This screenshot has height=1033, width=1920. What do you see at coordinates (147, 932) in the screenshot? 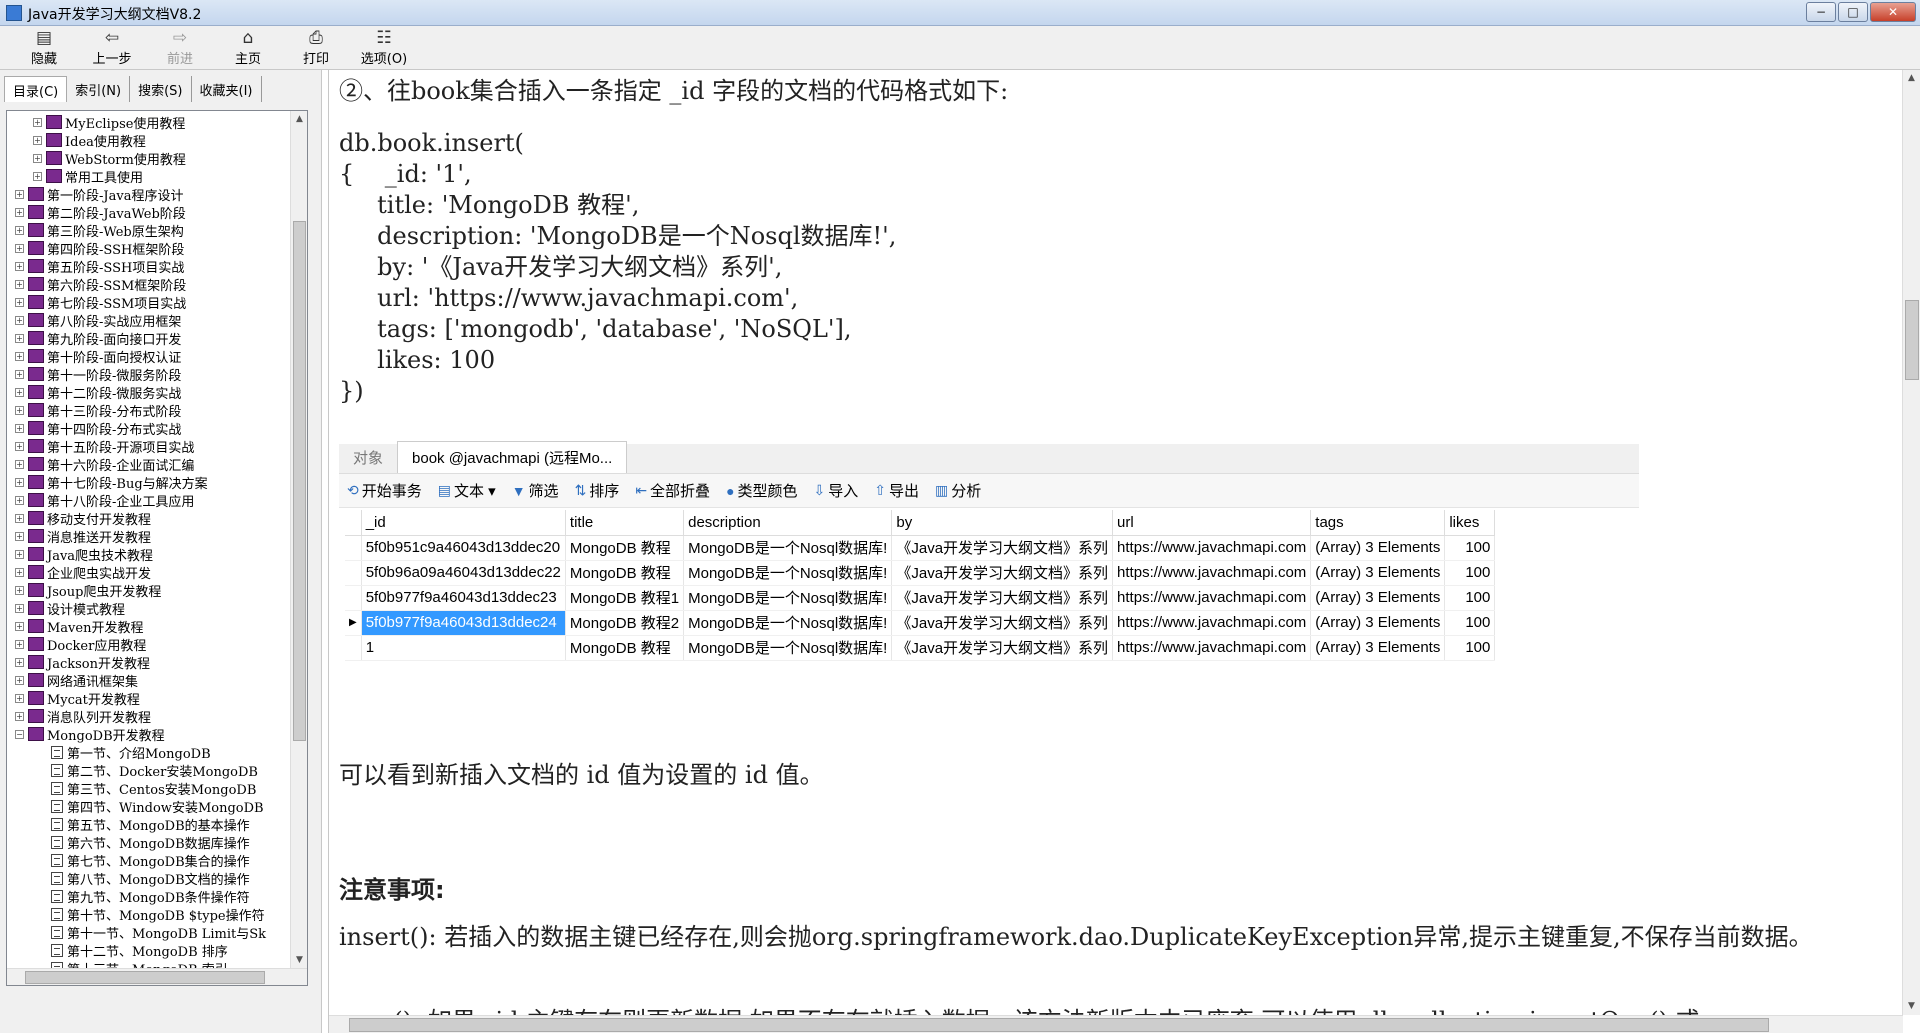
I see `tree-item: 第十一节、MongoDB Limit与Sk` at bounding box center [147, 932].